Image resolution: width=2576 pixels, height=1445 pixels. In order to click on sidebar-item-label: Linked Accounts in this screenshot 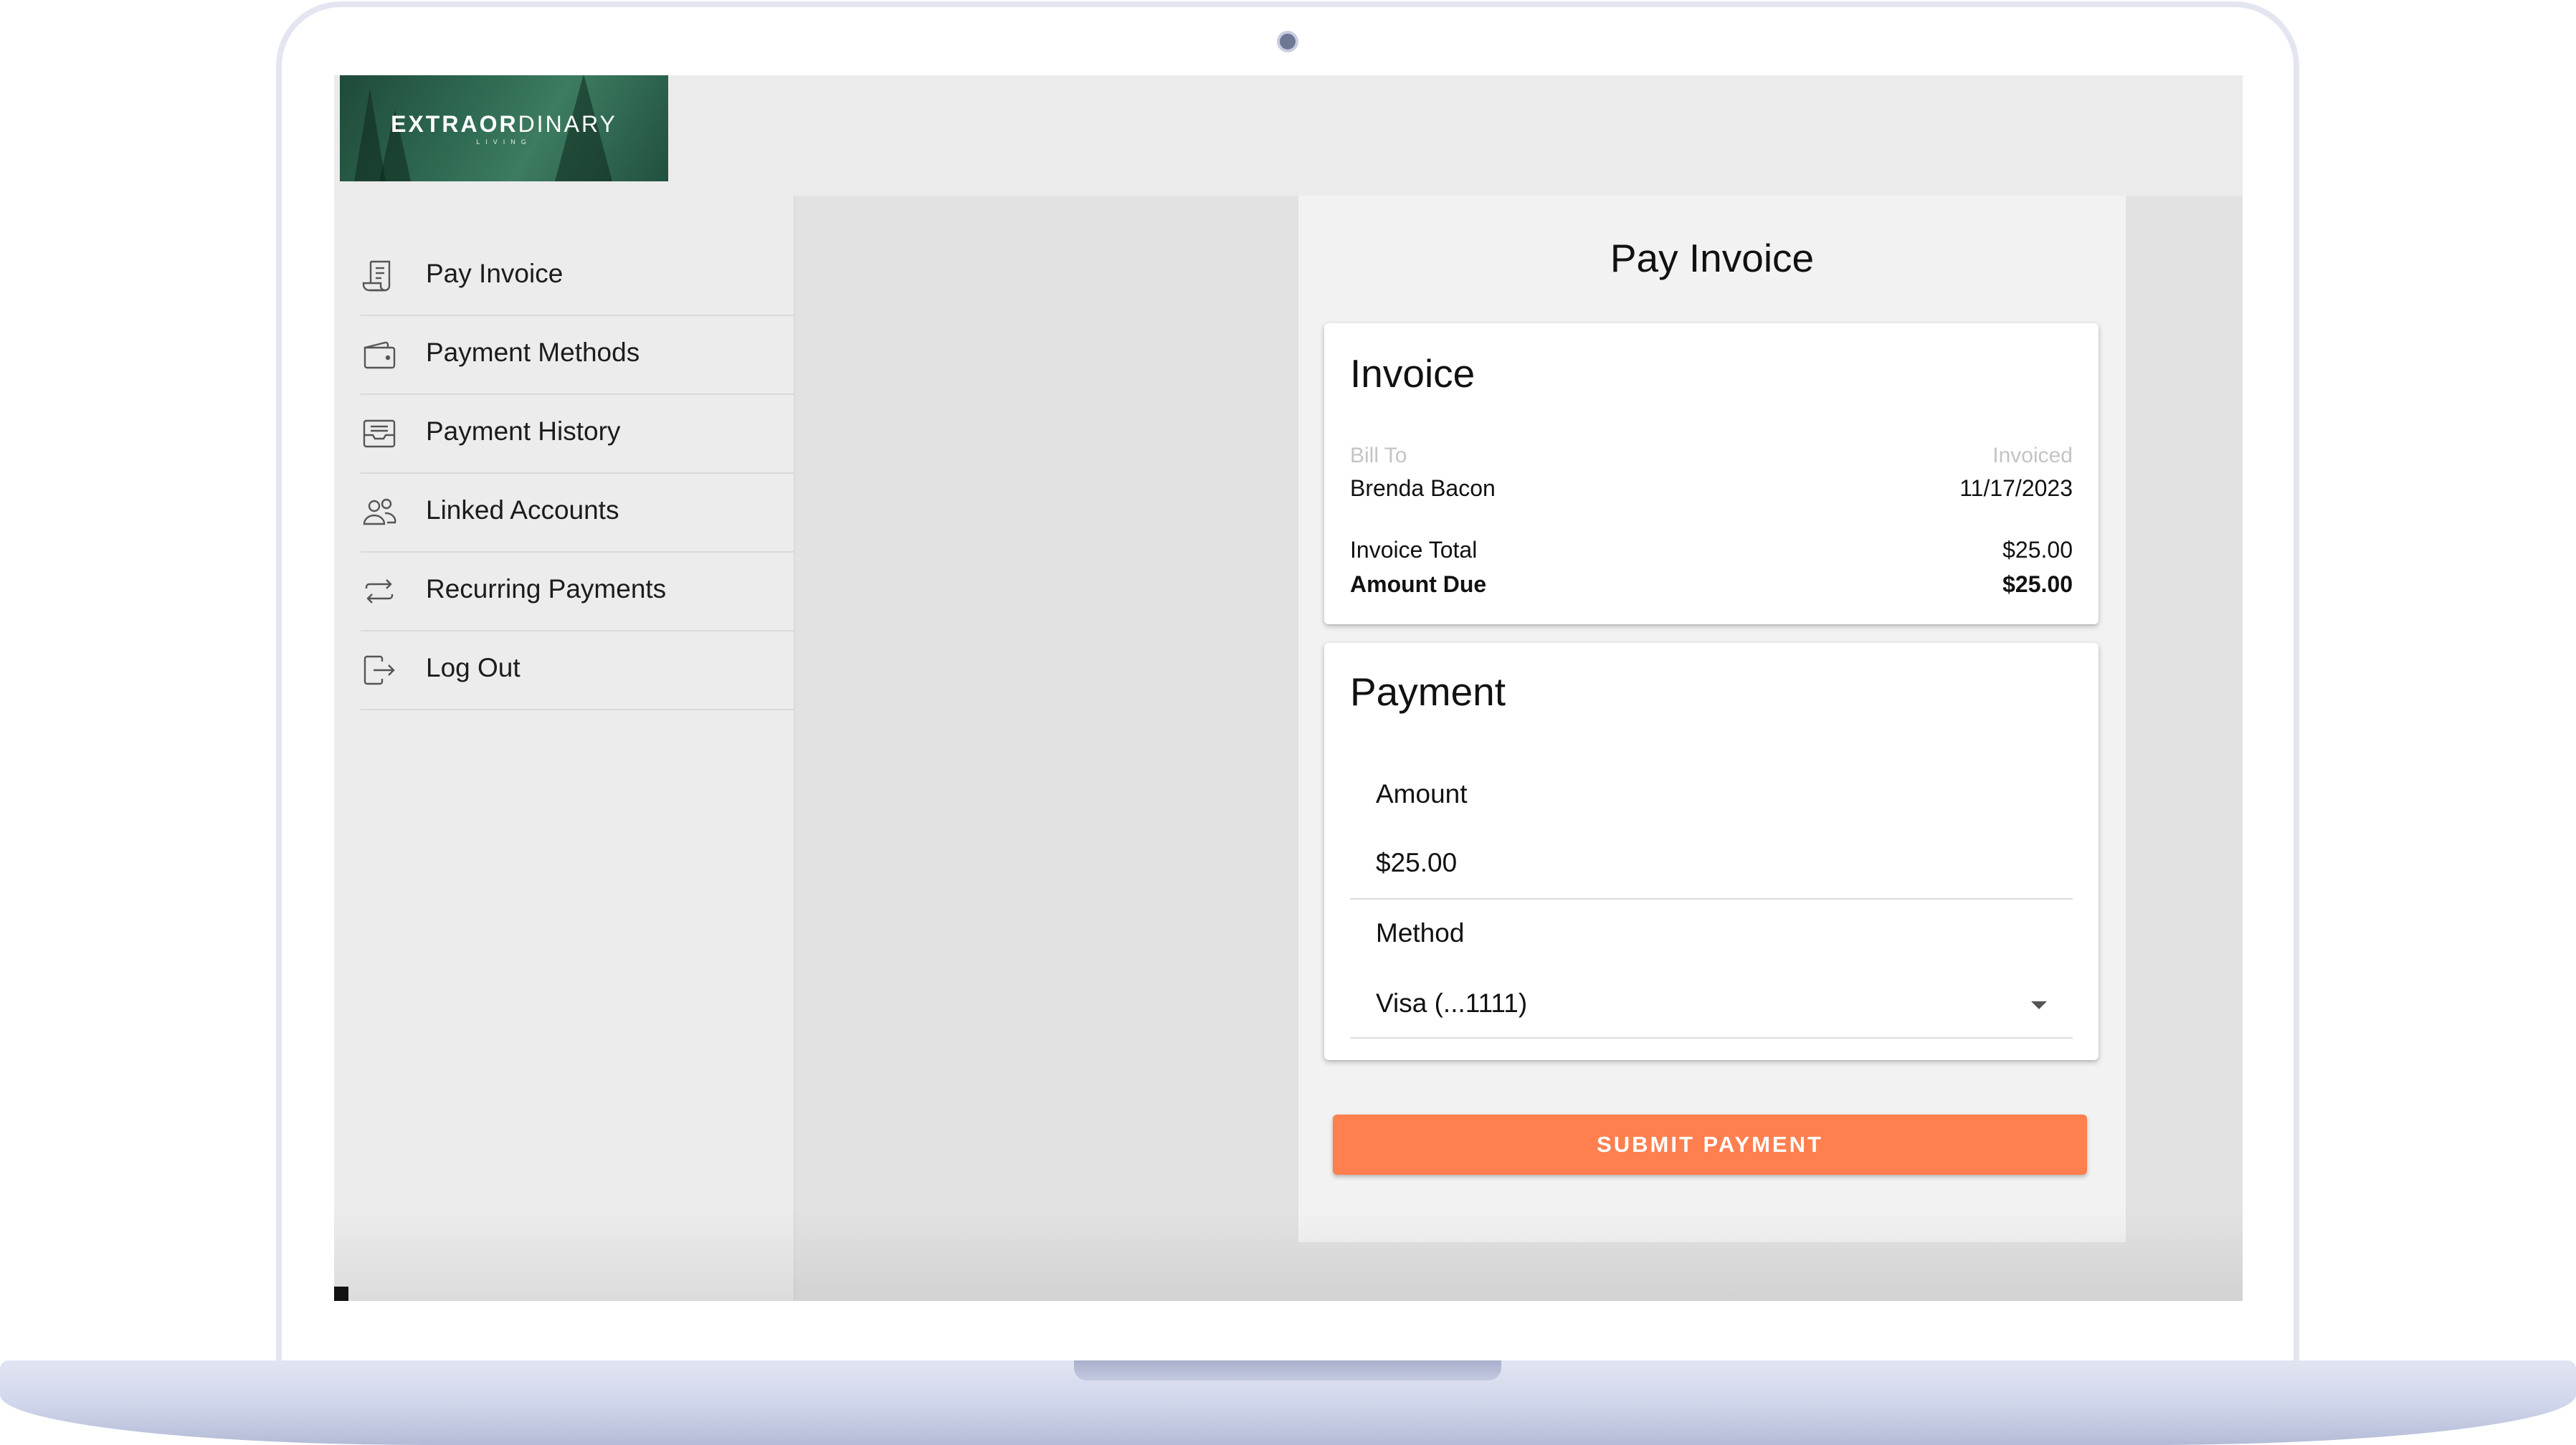, I will do `click(522, 510)`.